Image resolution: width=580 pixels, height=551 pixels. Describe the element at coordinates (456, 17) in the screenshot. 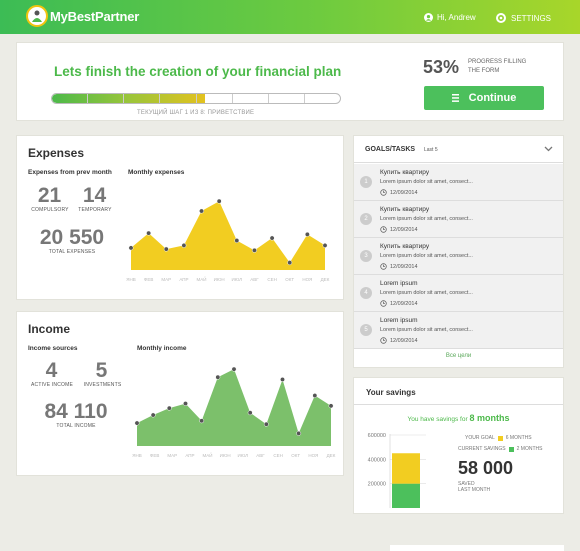

I see `user-greeting: Hi, Andrew` at that location.